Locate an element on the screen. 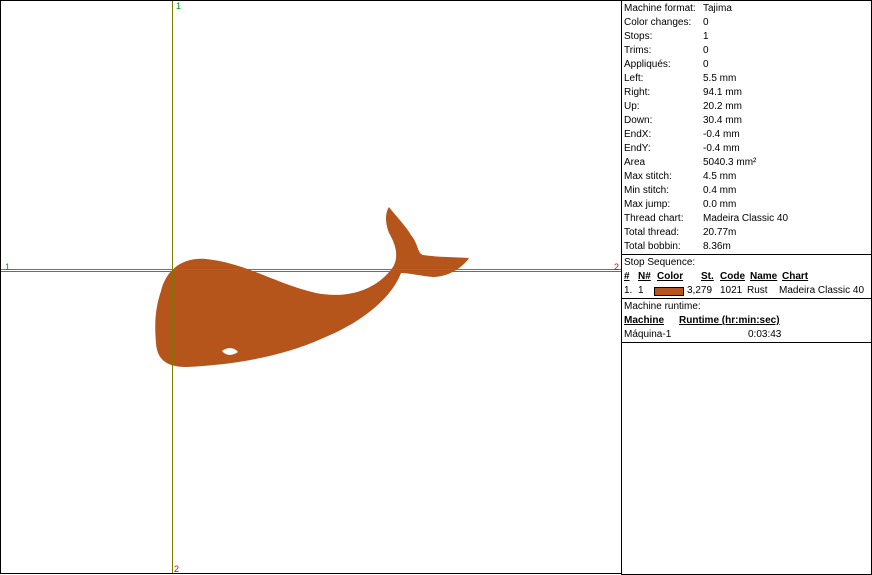 The height and width of the screenshot is (575, 872). runtime-row: Máquina-1 0:03:43 is located at coordinates (747, 335).